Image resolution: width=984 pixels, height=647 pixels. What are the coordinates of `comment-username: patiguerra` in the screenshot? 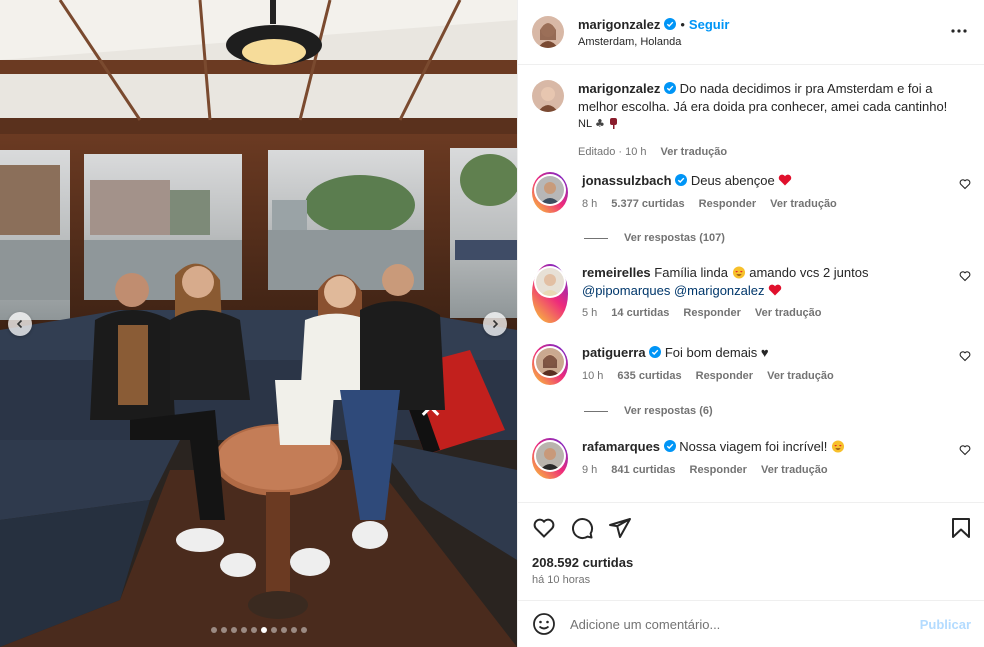 It's located at (614, 352).